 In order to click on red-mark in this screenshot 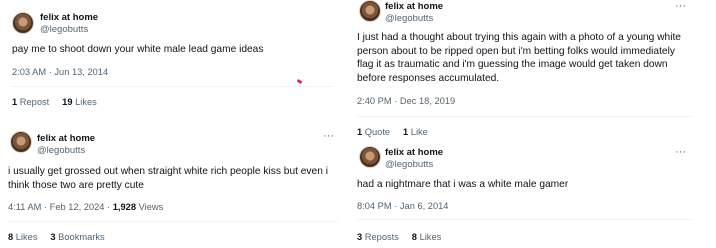, I will do `click(299, 81)`.